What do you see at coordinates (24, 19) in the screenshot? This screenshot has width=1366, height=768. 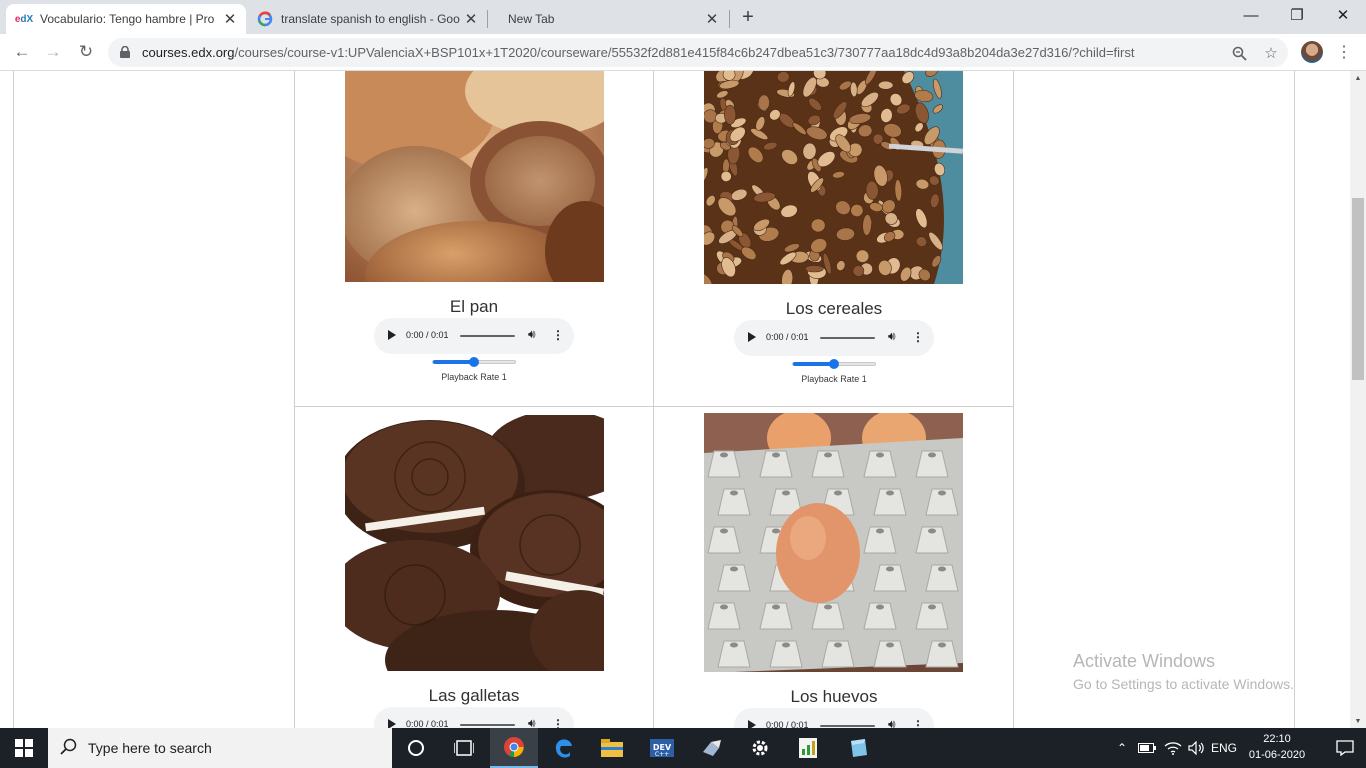 I see `edx-favicon-icon: edX` at bounding box center [24, 19].